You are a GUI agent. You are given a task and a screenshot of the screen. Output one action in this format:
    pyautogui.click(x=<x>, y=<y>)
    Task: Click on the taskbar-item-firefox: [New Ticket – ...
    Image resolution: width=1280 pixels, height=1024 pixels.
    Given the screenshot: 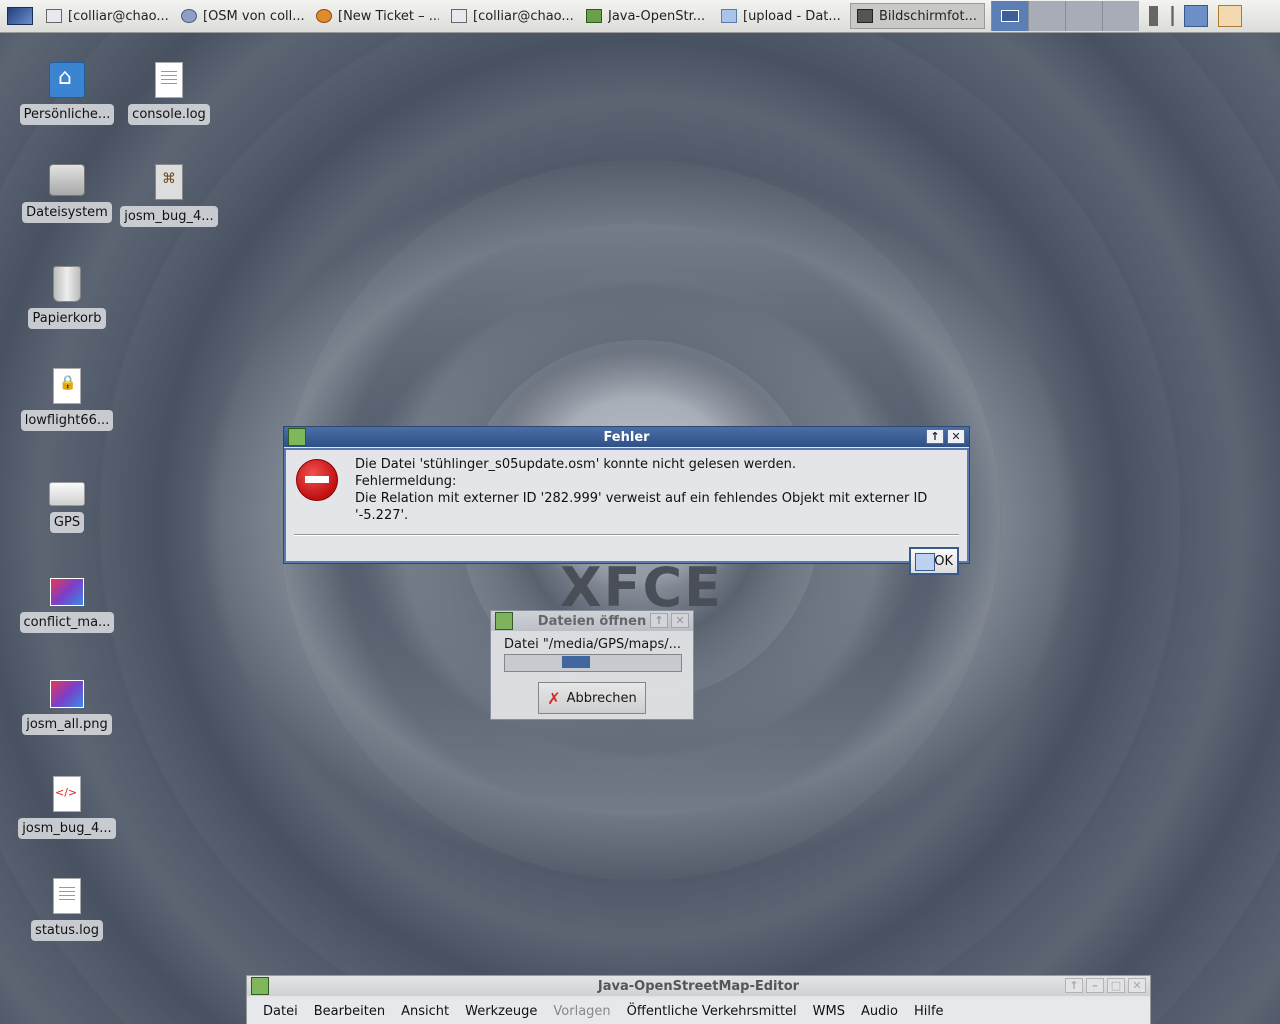 What is the action you would take?
    pyautogui.click(x=377, y=16)
    